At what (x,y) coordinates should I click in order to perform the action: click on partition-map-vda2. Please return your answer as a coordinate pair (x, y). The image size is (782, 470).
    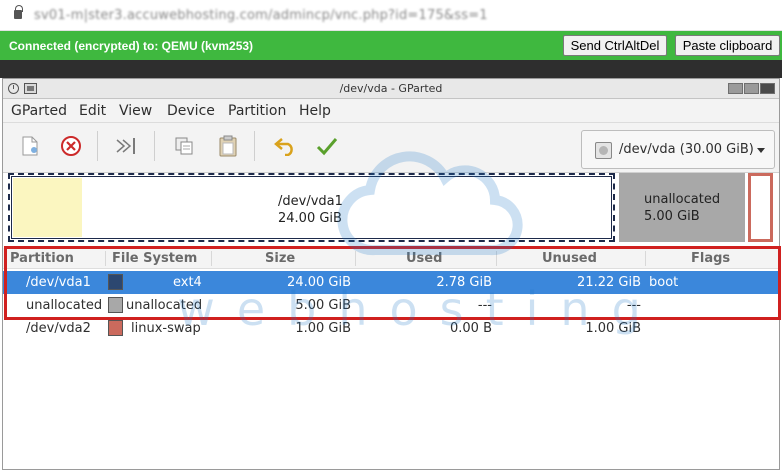
    Looking at the image, I should click on (760, 207).